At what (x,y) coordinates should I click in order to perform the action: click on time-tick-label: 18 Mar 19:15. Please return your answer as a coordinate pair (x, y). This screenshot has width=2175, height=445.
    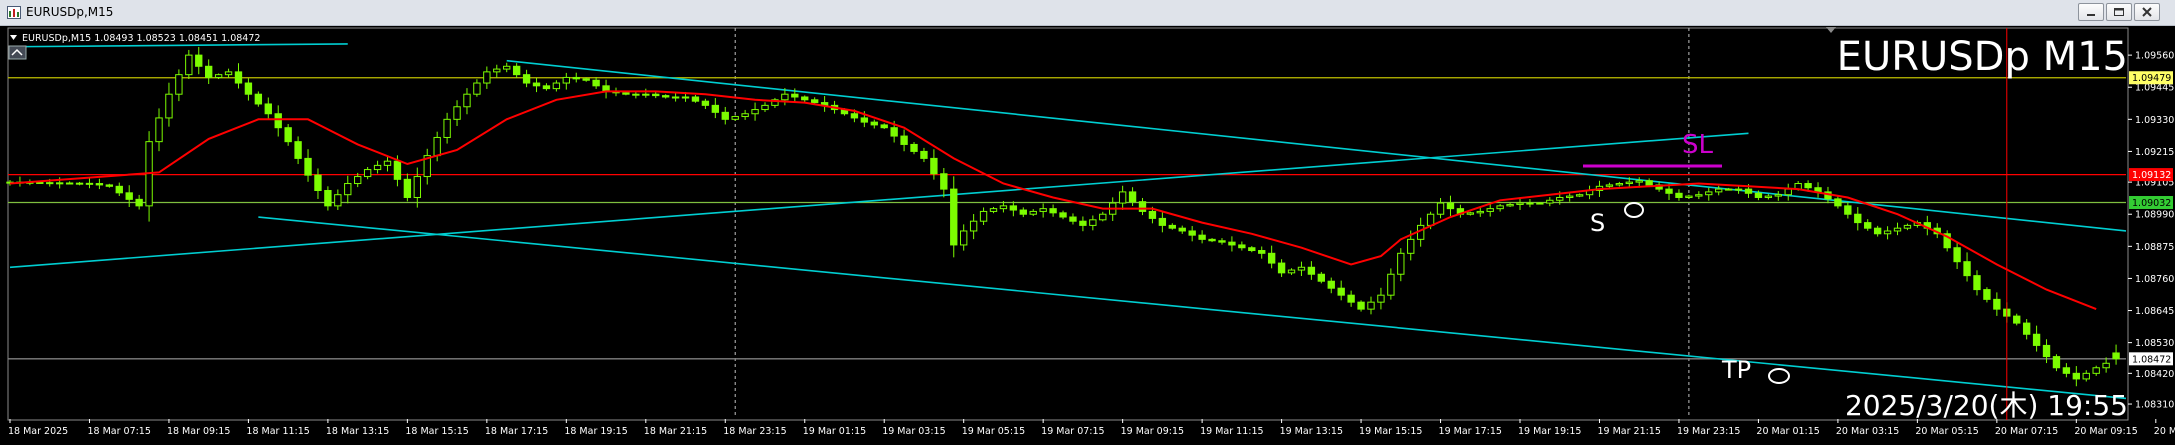
    Looking at the image, I should click on (595, 431).